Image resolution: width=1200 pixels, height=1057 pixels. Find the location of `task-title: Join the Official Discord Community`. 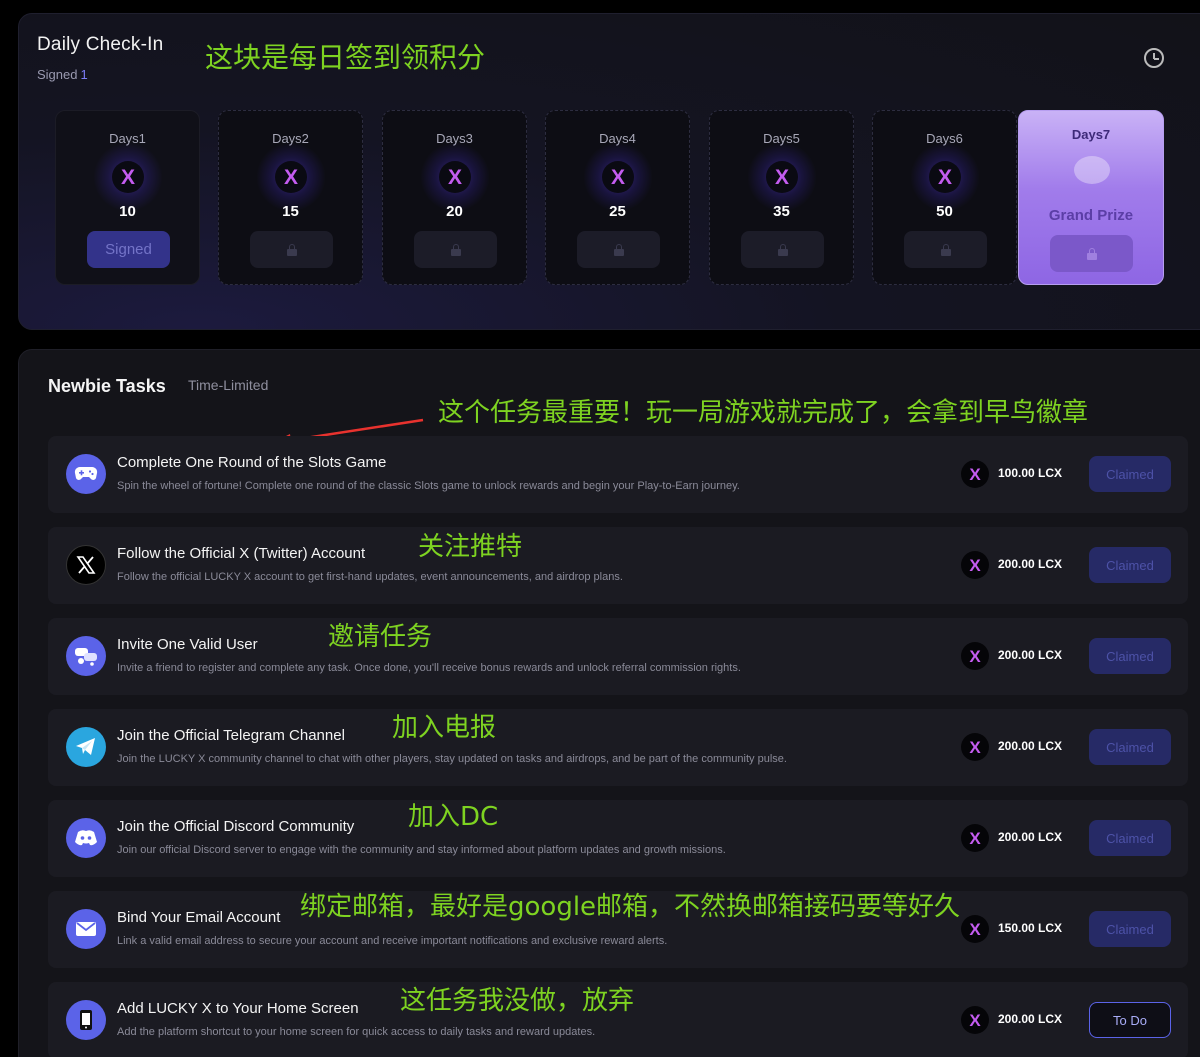

task-title: Join the Official Discord Community is located at coordinates (236, 826).